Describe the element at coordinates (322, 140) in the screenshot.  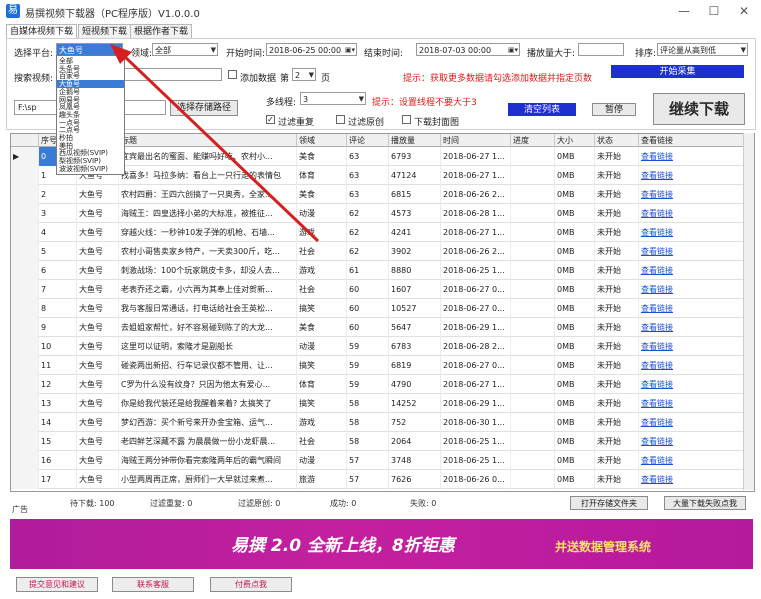
I see `column-header-domain: 领域` at that location.